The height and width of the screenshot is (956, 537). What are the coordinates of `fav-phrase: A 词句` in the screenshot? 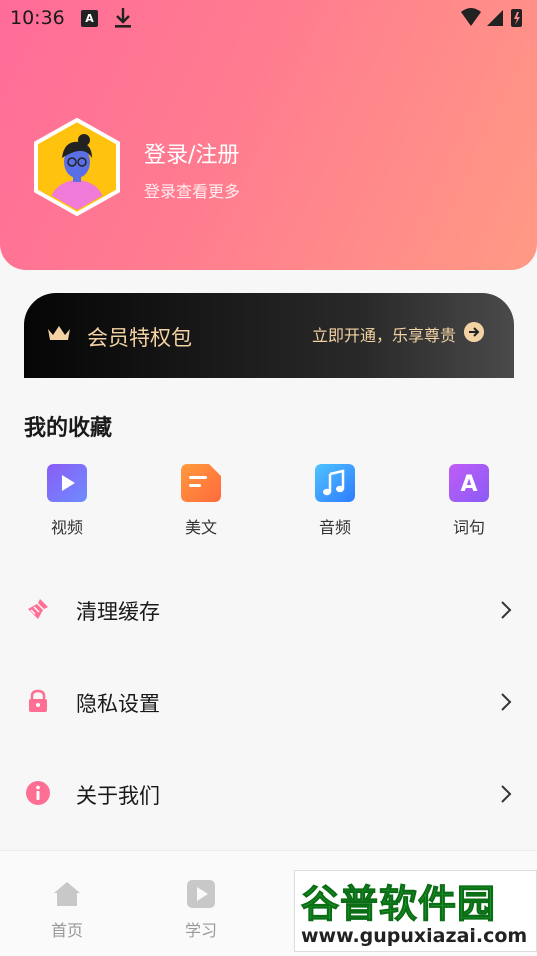 It's located at (469, 502).